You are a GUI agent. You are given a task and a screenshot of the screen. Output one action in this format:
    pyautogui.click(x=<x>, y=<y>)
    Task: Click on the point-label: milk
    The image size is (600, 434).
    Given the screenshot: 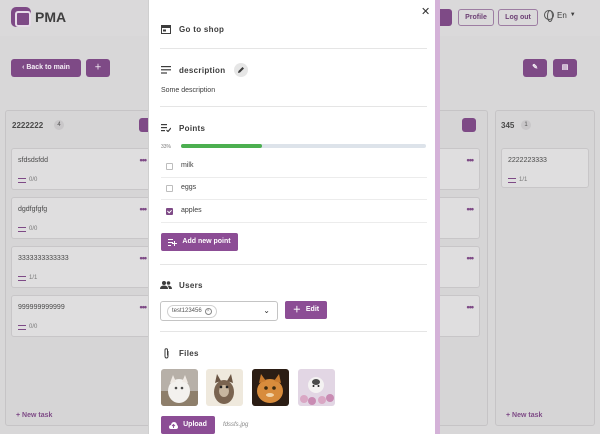 What is the action you would take?
    pyautogui.click(x=187, y=165)
    